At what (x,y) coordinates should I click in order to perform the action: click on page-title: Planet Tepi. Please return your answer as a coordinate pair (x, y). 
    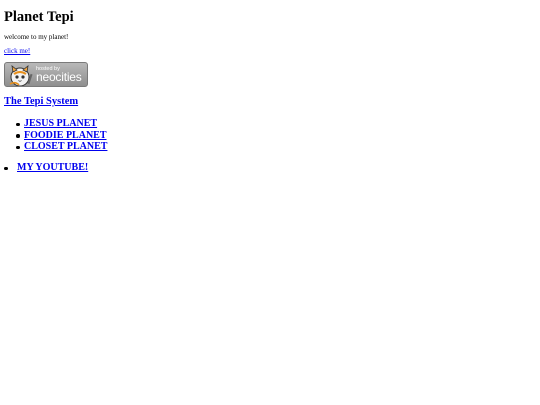
    Looking at the image, I should click on (39, 17).